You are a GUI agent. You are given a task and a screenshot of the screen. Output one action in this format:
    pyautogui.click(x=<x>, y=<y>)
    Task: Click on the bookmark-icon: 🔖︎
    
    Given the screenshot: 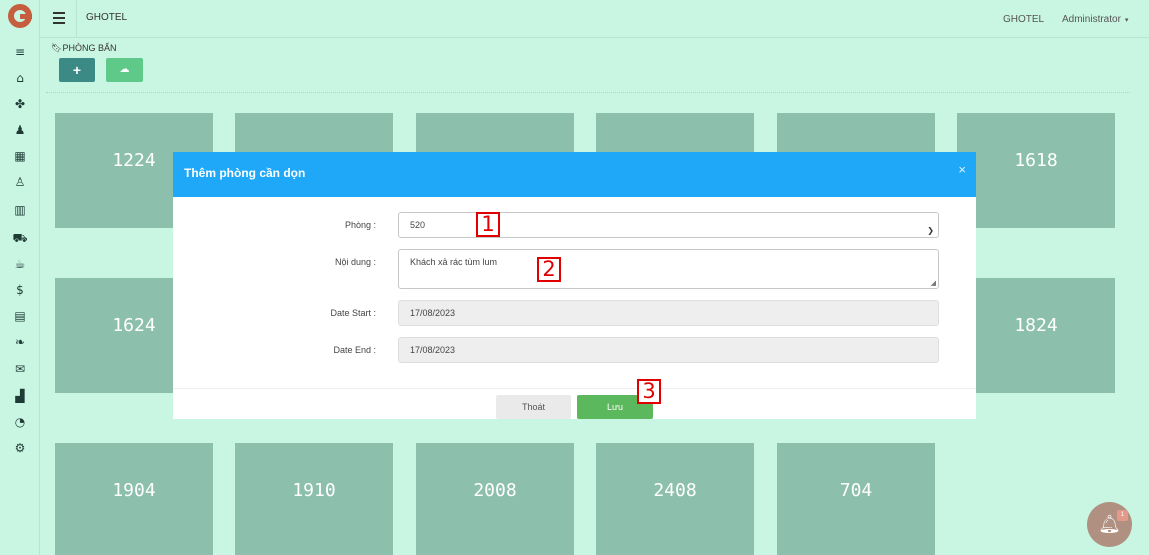 What is the action you would take?
    pyautogui.click(x=57, y=48)
    